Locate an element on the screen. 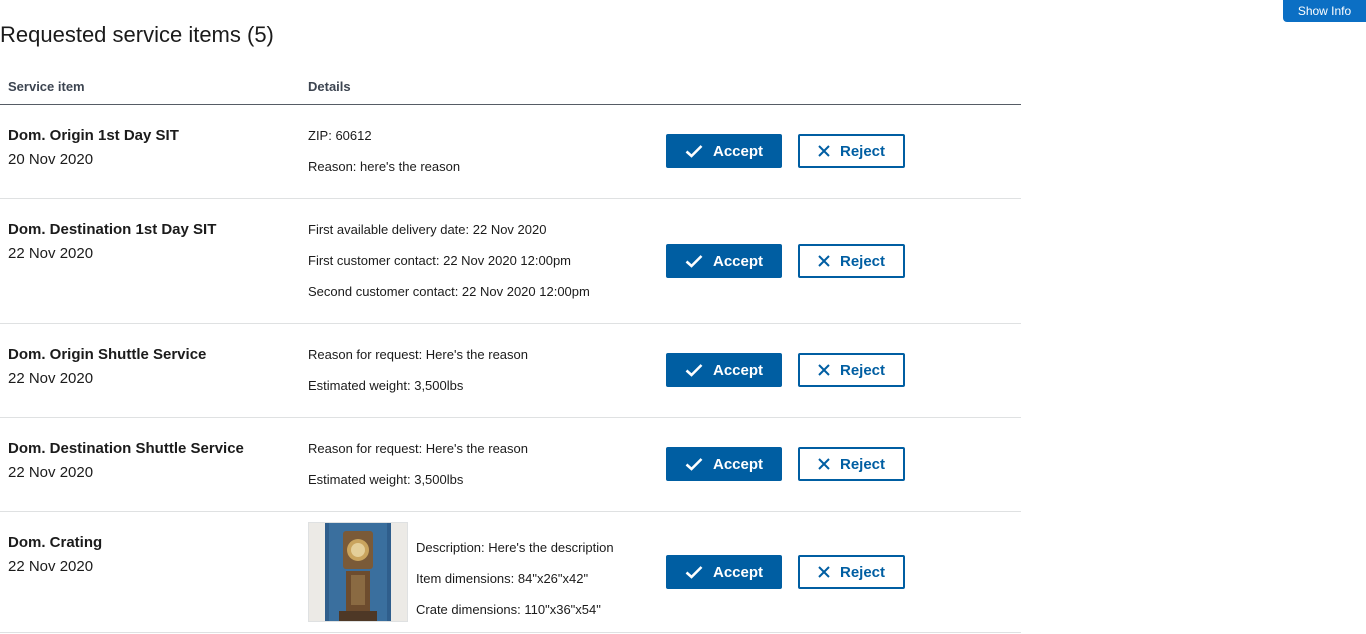 The width and height of the screenshot is (1366, 634). service-item-name: Dom. Crating is located at coordinates (55, 542).